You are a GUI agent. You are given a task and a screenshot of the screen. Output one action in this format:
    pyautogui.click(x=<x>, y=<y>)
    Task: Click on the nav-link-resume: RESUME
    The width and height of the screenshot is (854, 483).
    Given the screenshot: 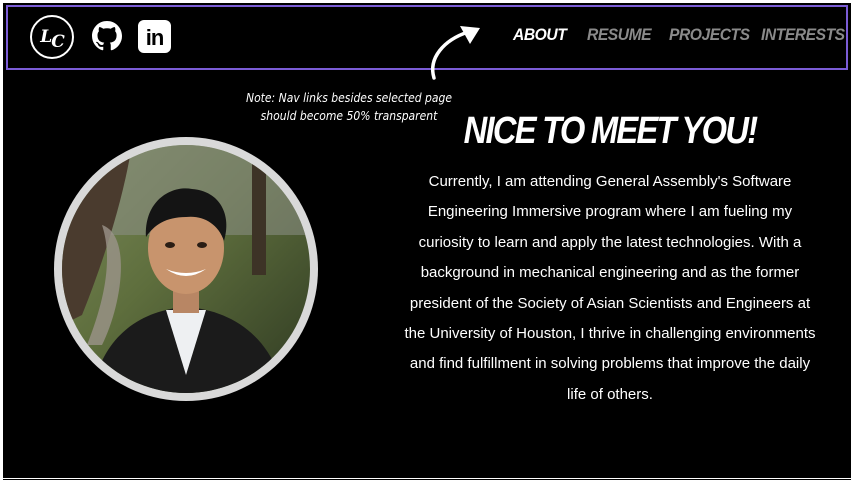 What is the action you would take?
    pyautogui.click(x=619, y=35)
    